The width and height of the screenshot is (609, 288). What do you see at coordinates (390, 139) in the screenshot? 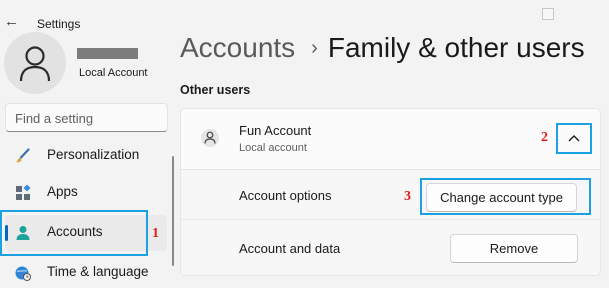
I see `user-card-header: Fun Account Local account` at bounding box center [390, 139].